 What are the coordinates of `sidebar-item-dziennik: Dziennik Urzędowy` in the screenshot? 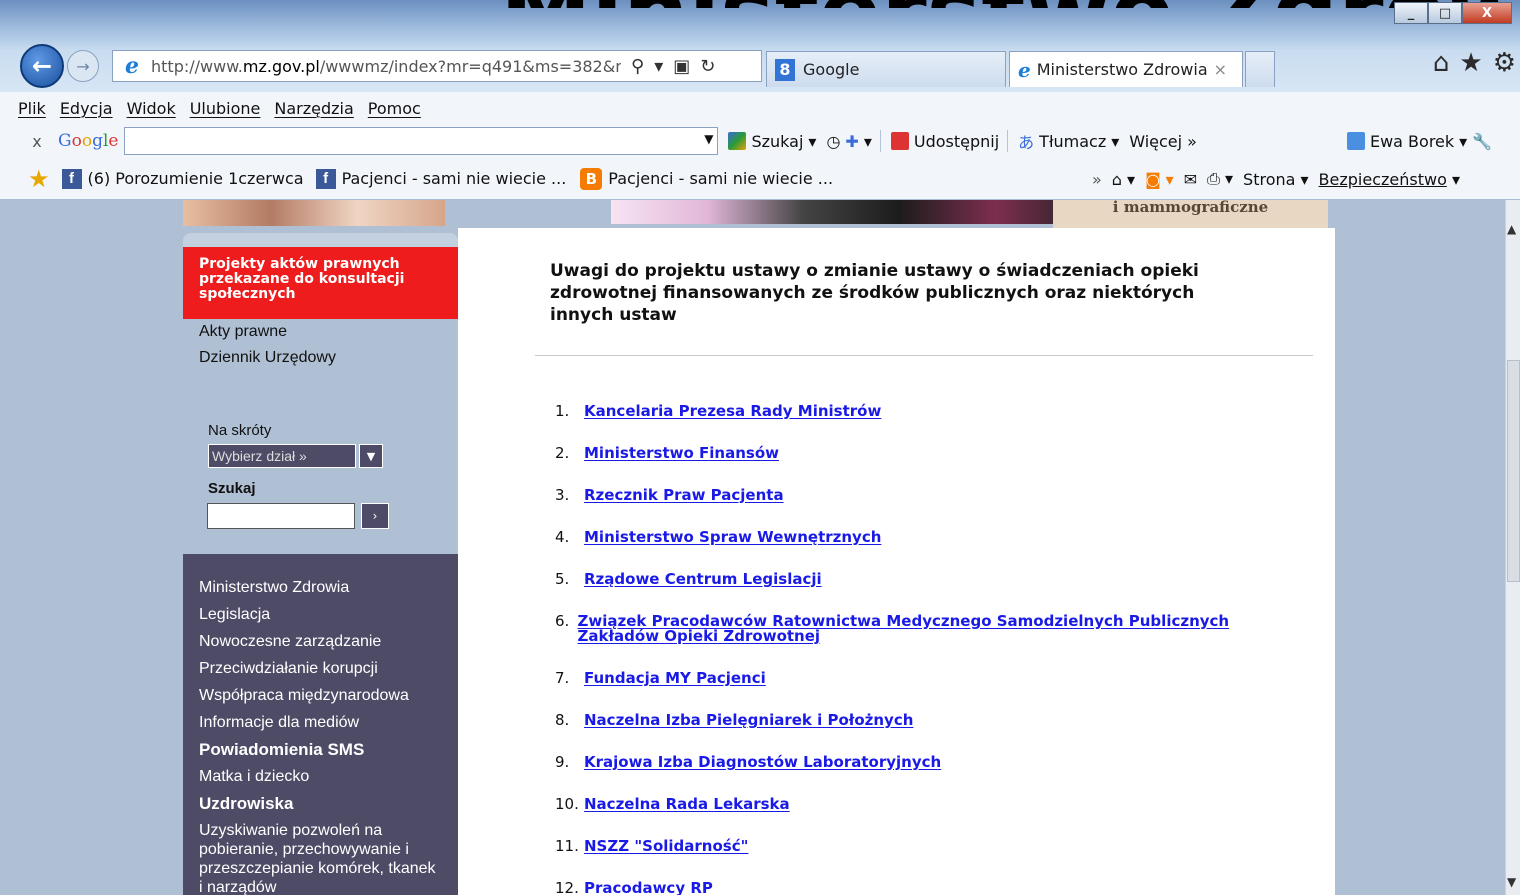 It's located at (320, 358).